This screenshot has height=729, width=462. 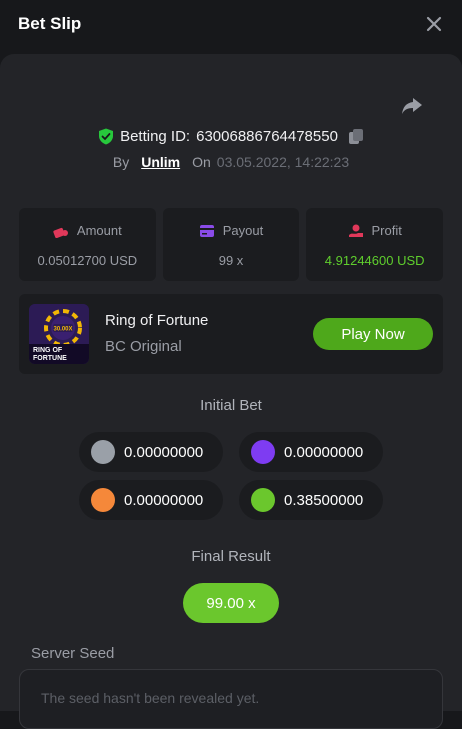 I want to click on game-provider: BC Original, so click(x=143, y=346).